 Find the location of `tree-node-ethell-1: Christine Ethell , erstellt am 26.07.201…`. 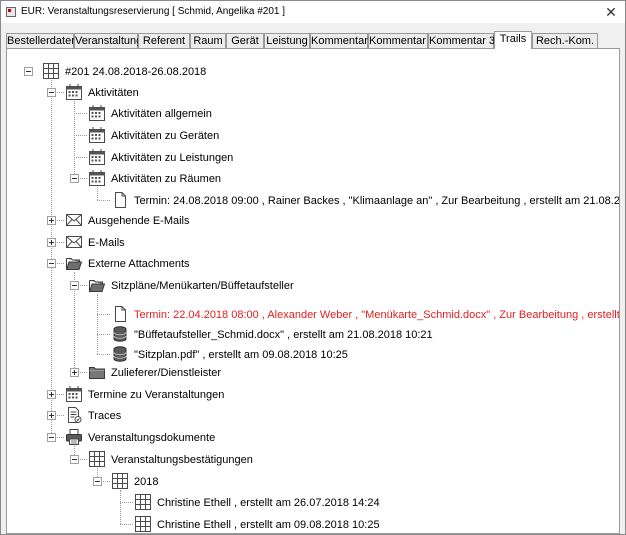

tree-node-ethell-1: Christine Ethell , erstellt am 26.07.201… is located at coordinates (313, 503).